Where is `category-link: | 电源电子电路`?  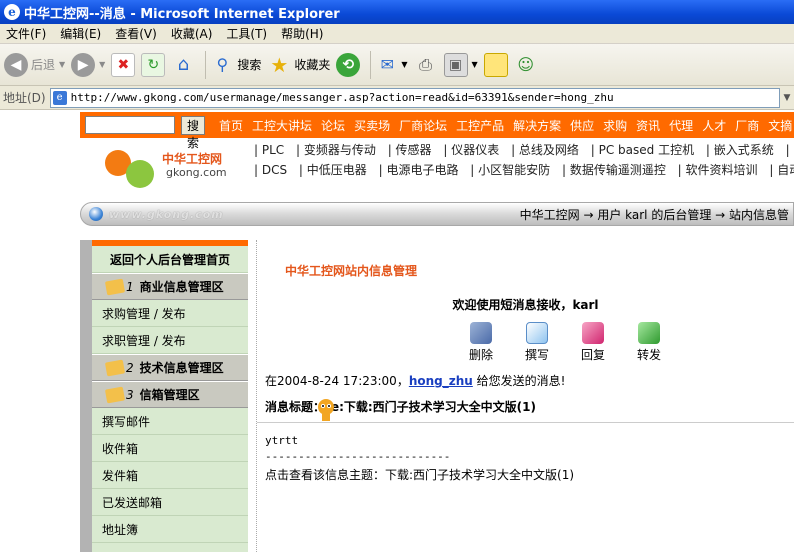 category-link: | 电源电子电路 is located at coordinates (419, 170).